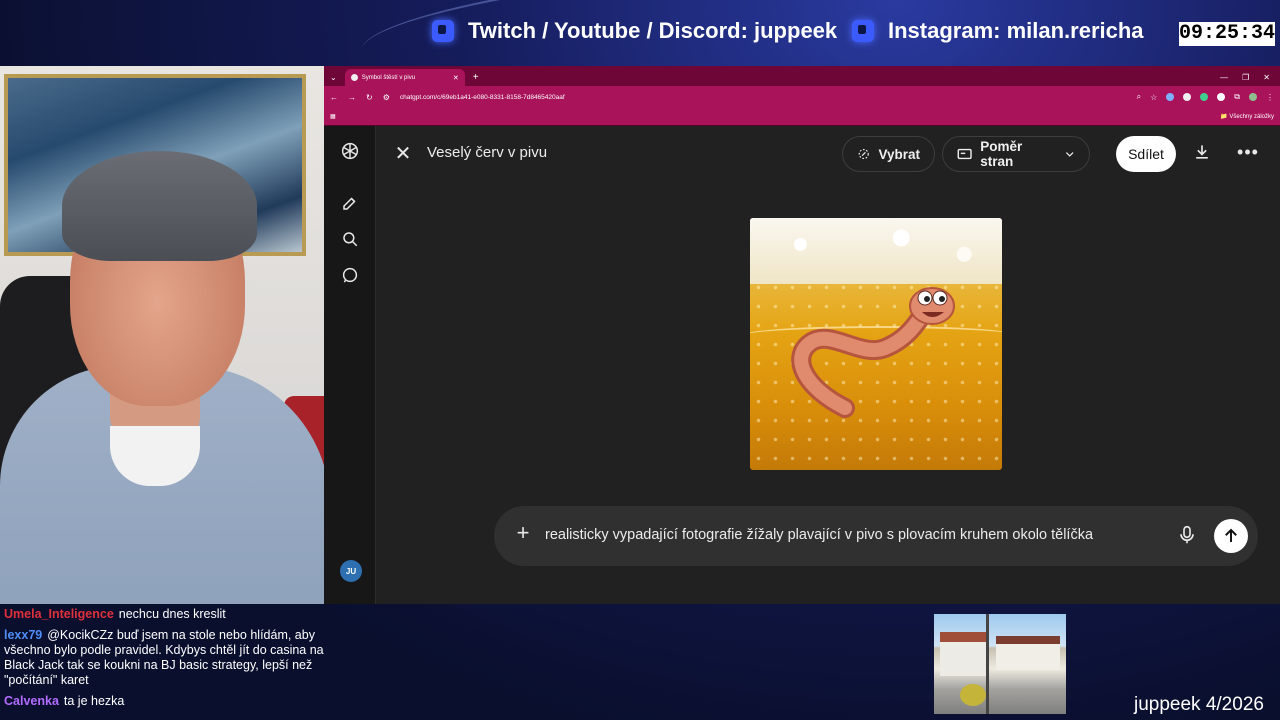  Describe the element at coordinates (964, 154) in the screenshot. I see `aspect-ratio-icon` at that location.